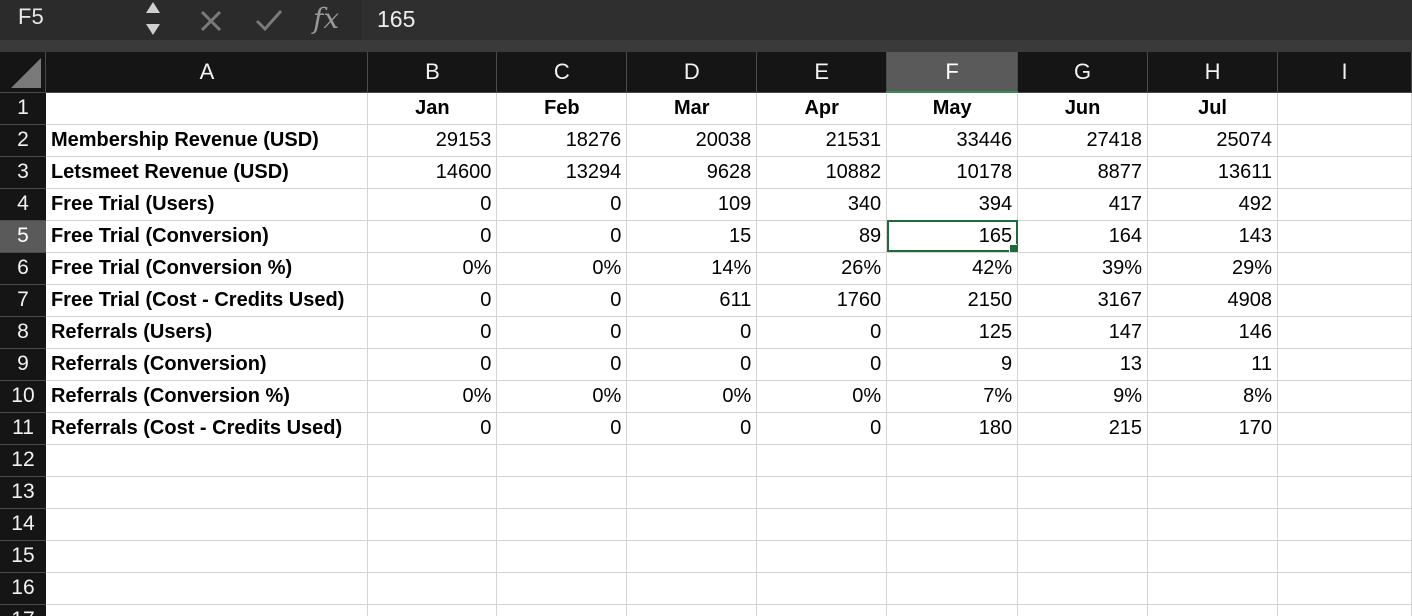 This screenshot has width=1412, height=616. I want to click on cell-e7: 1760, so click(822, 300).